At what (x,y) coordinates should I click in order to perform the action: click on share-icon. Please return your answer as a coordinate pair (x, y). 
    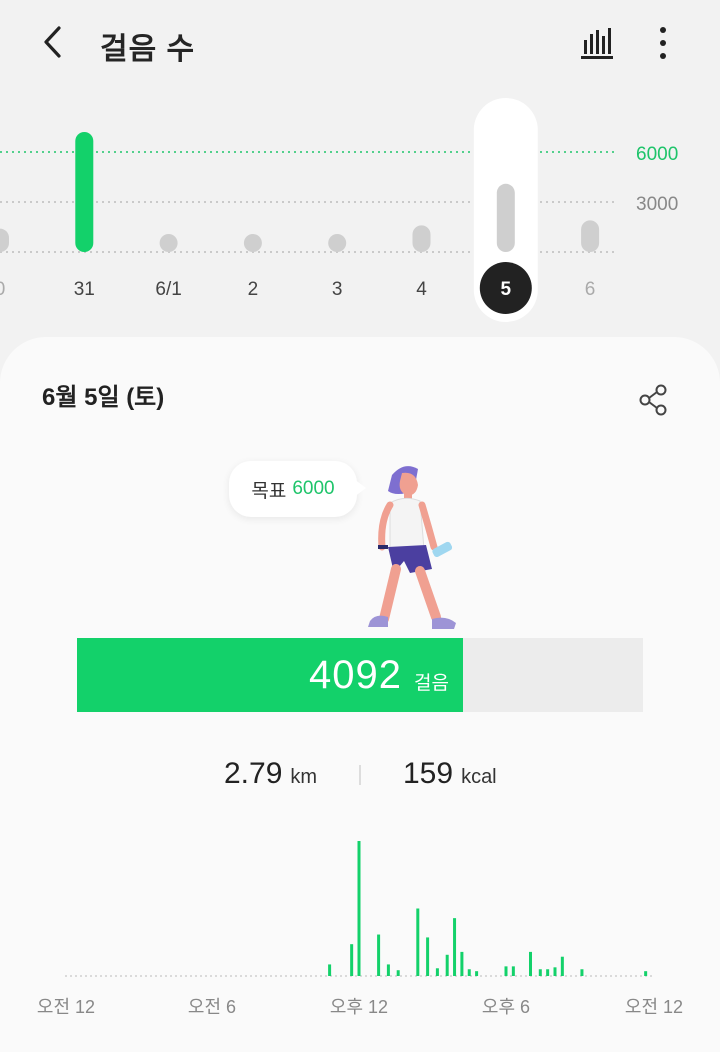
    Looking at the image, I should click on (653, 400).